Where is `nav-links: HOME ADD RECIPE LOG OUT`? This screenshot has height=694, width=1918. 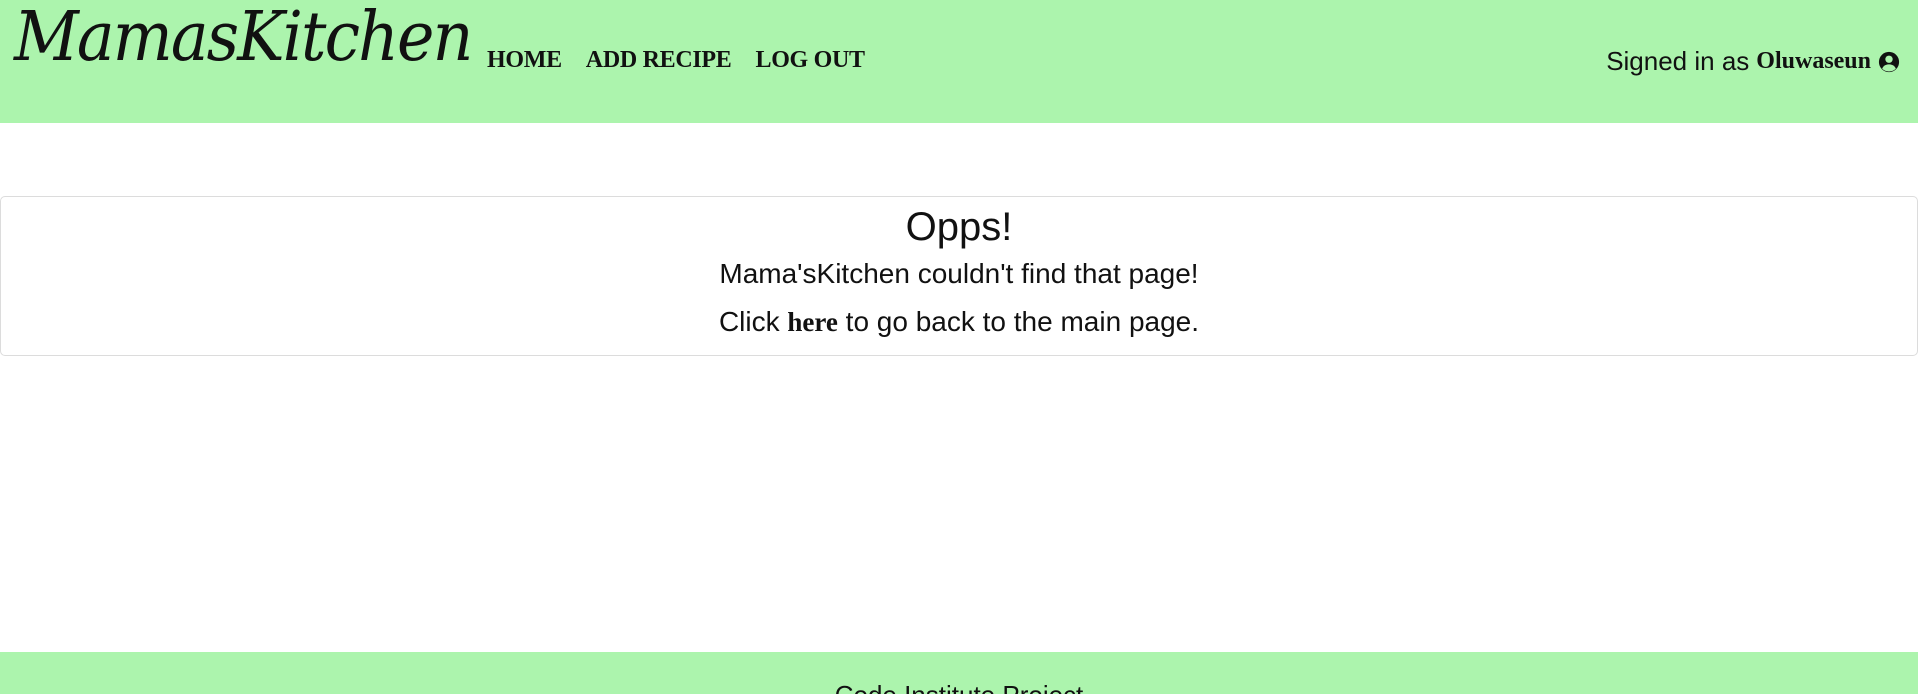 nav-links: HOME ADD RECIPE LOG OUT is located at coordinates (676, 60).